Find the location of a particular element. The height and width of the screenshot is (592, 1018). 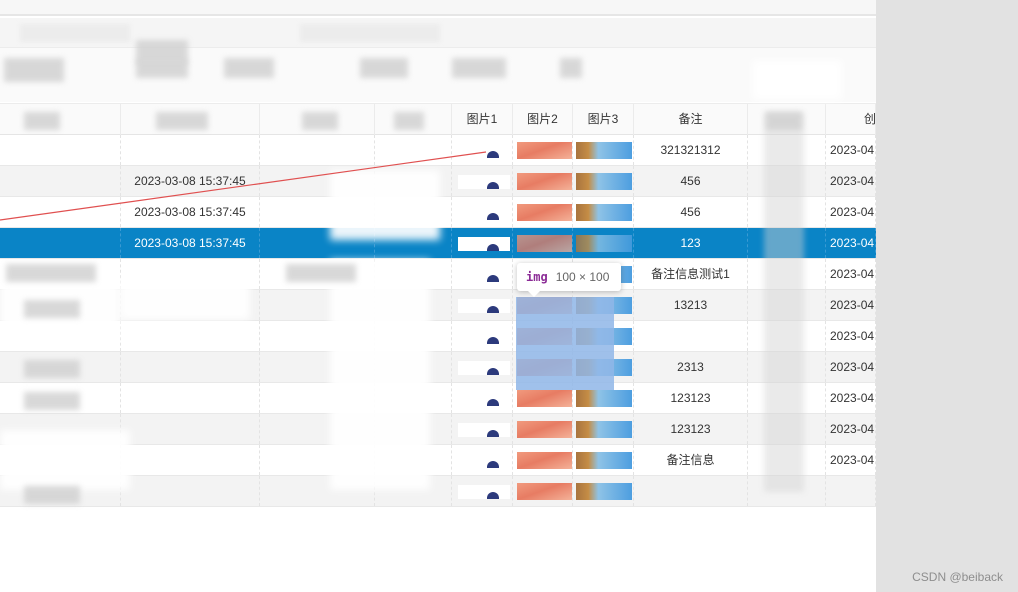

image-tooltip: img 100 × 100 is located at coordinates (569, 277).